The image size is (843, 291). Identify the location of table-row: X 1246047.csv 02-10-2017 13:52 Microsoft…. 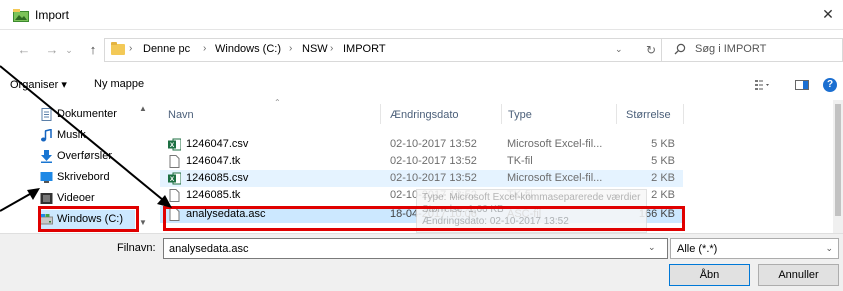
(421, 144).